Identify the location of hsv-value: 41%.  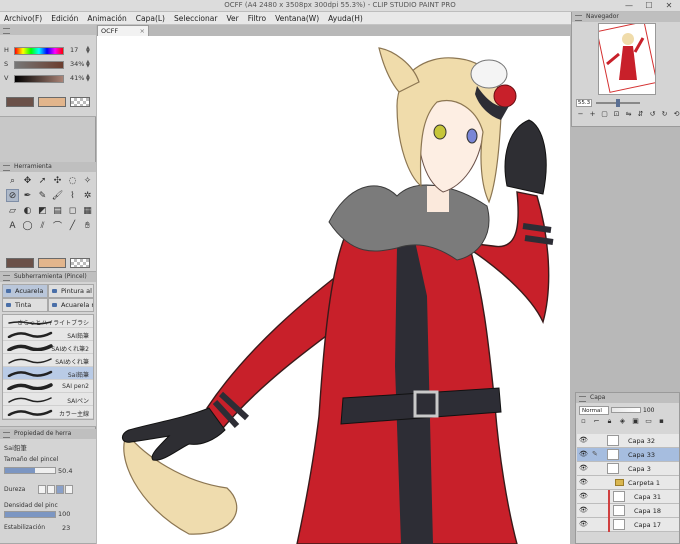
(77, 78).